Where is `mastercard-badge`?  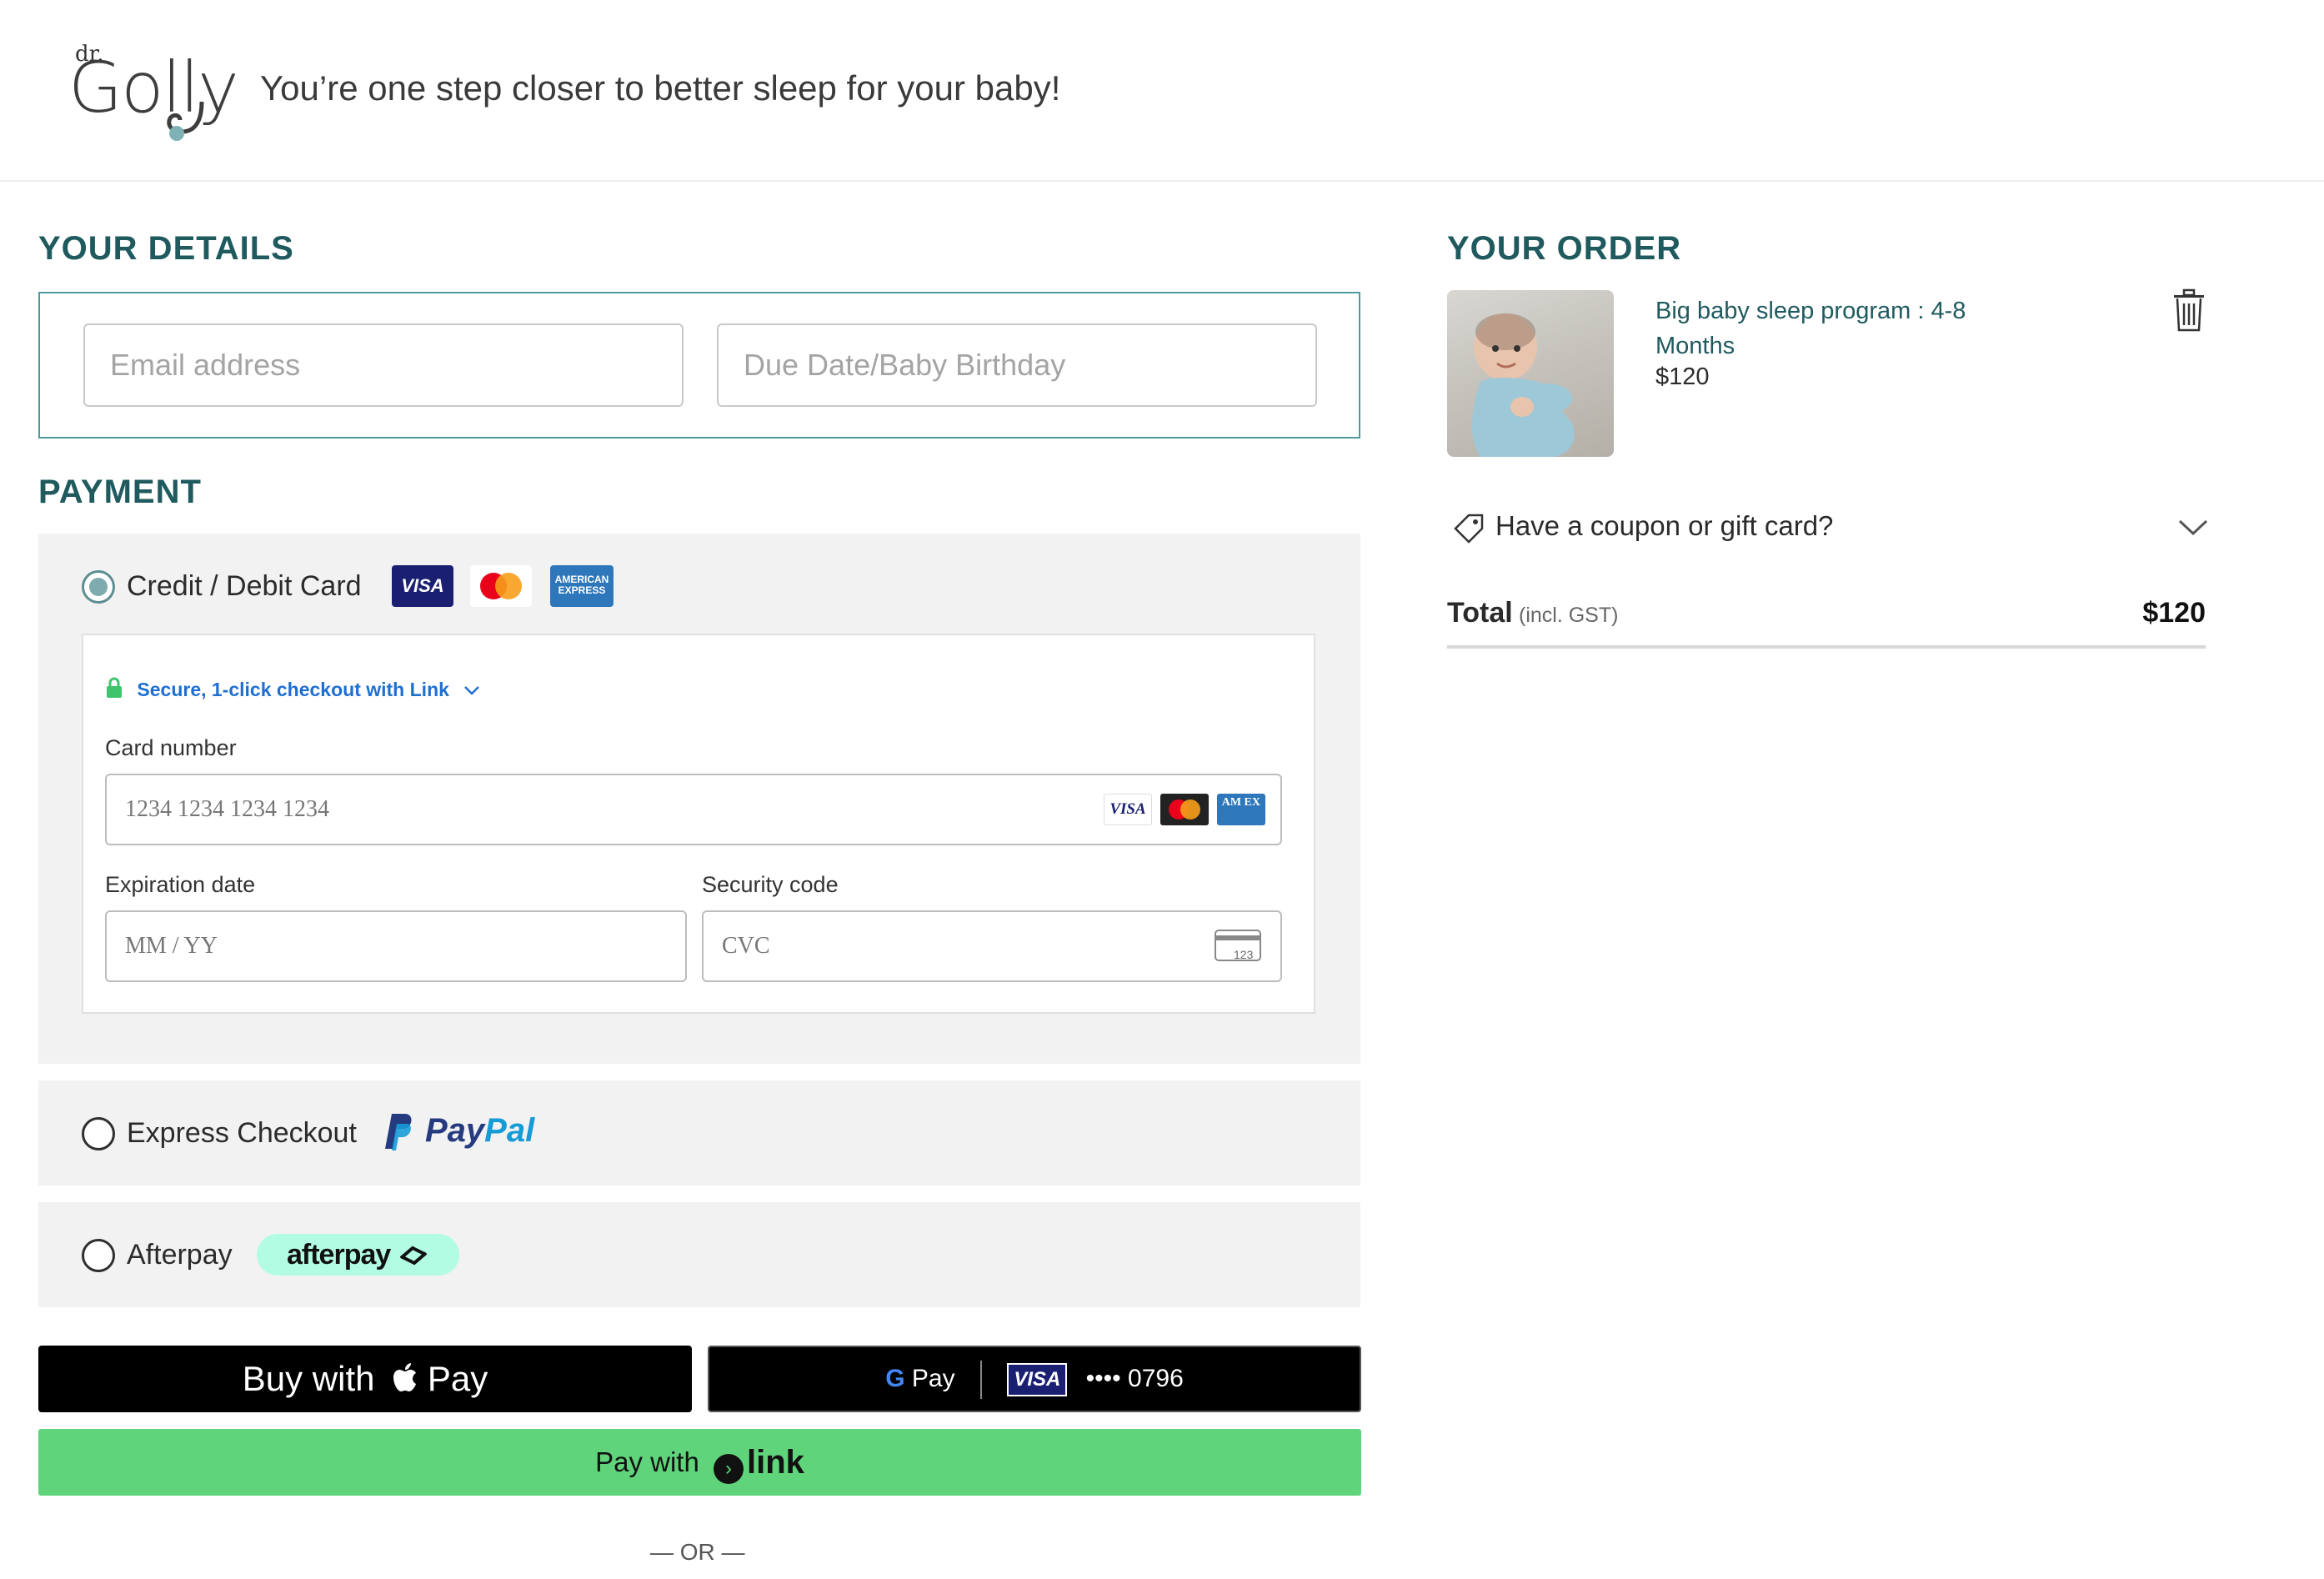
mastercard-badge is located at coordinates (501, 586).